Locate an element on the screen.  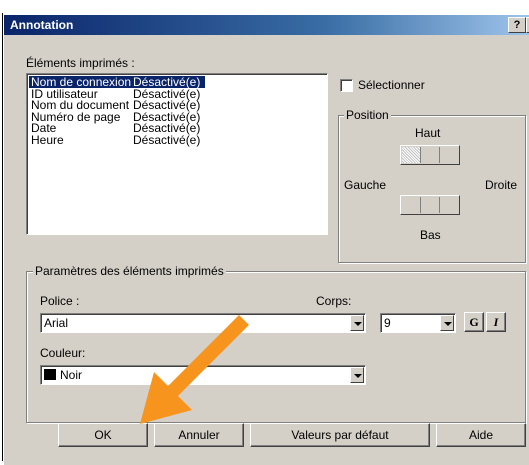
callout-arrow-icon is located at coordinates (194, 369).